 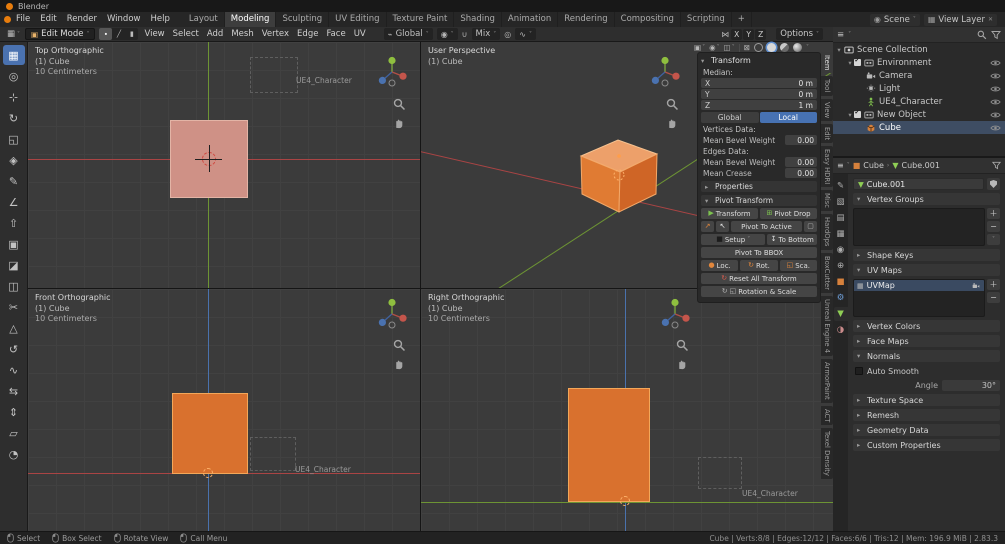 What do you see at coordinates (118, 34) in the screenshot?
I see `edge-select-mode-icon: ╱` at bounding box center [118, 34].